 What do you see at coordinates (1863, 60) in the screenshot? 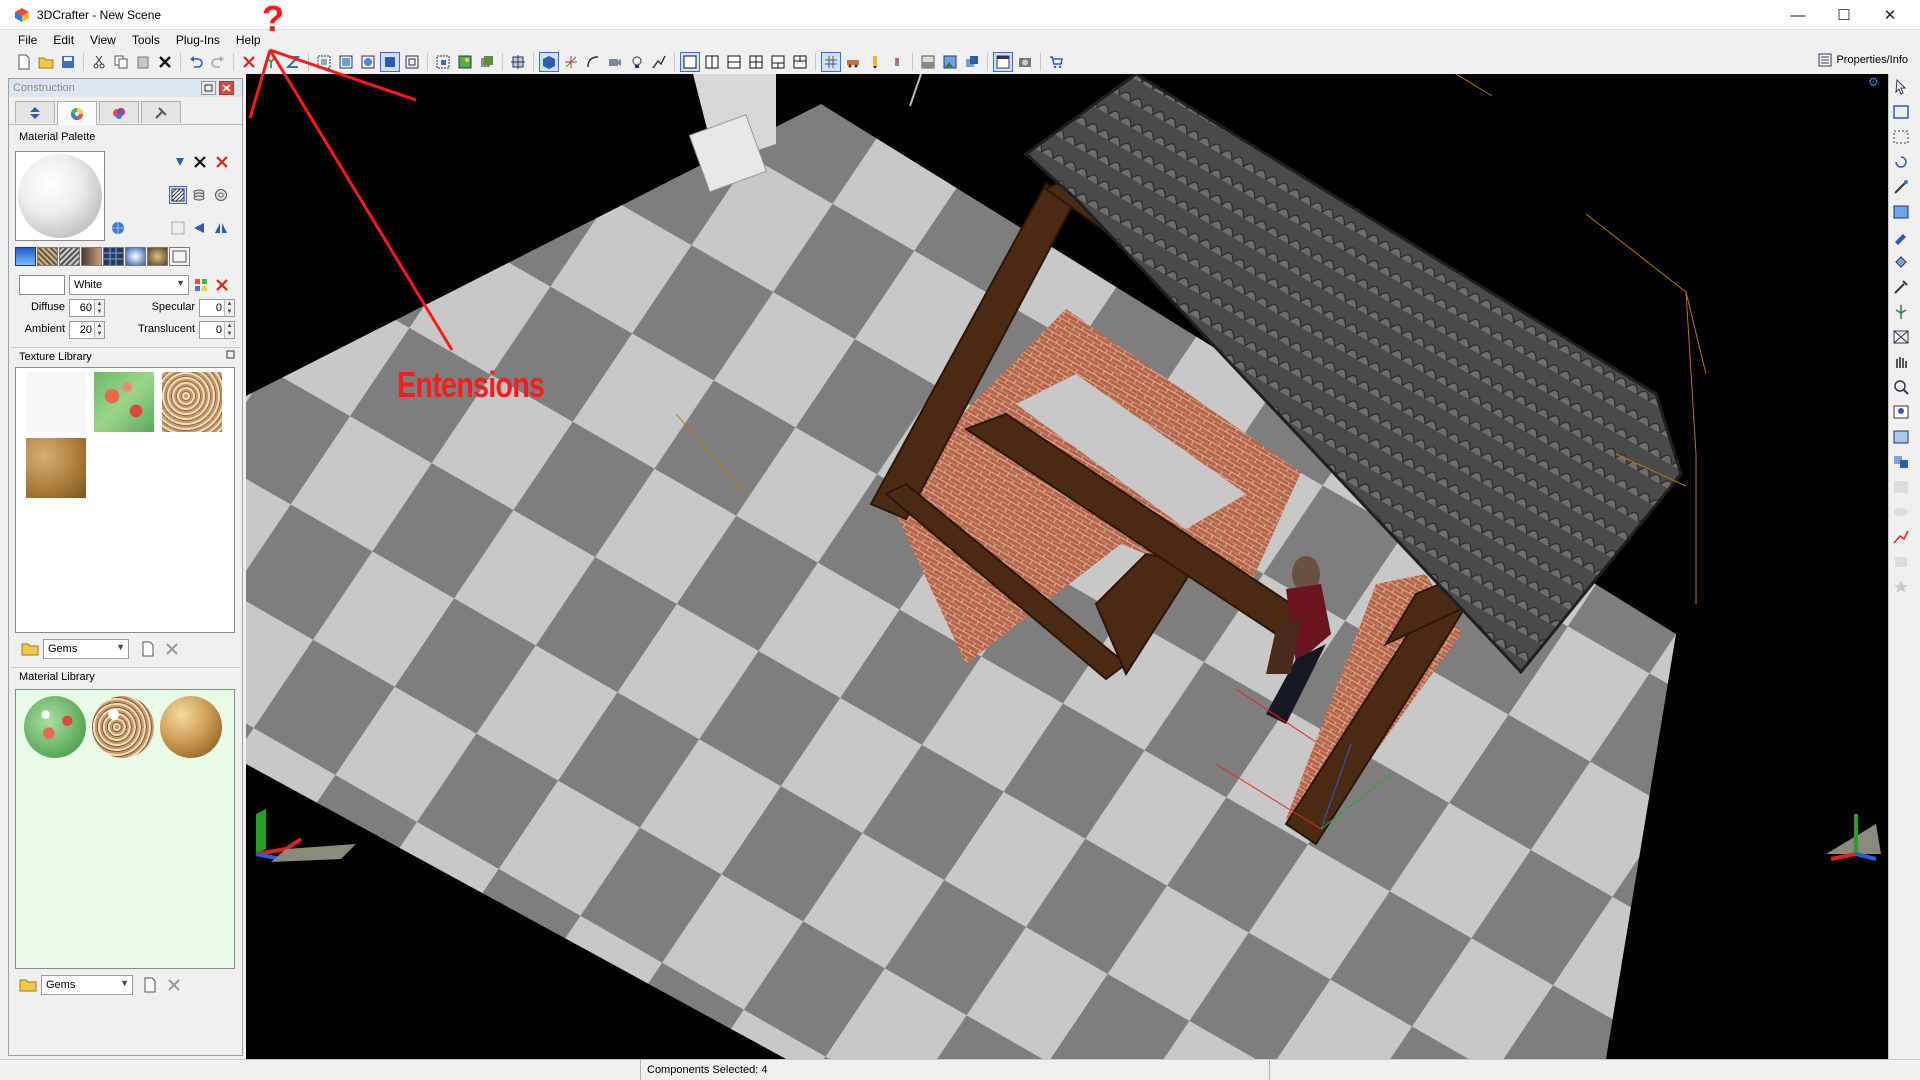
I see `properties-info-button: Properties/Info` at bounding box center [1863, 60].